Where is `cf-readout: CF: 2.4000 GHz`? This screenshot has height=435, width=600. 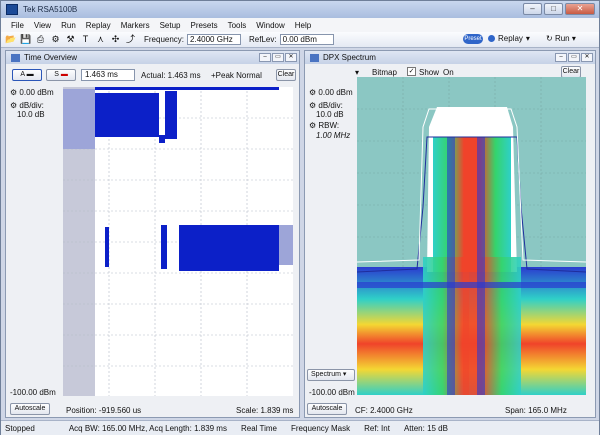 cf-readout: CF: 2.4000 GHz is located at coordinates (384, 410).